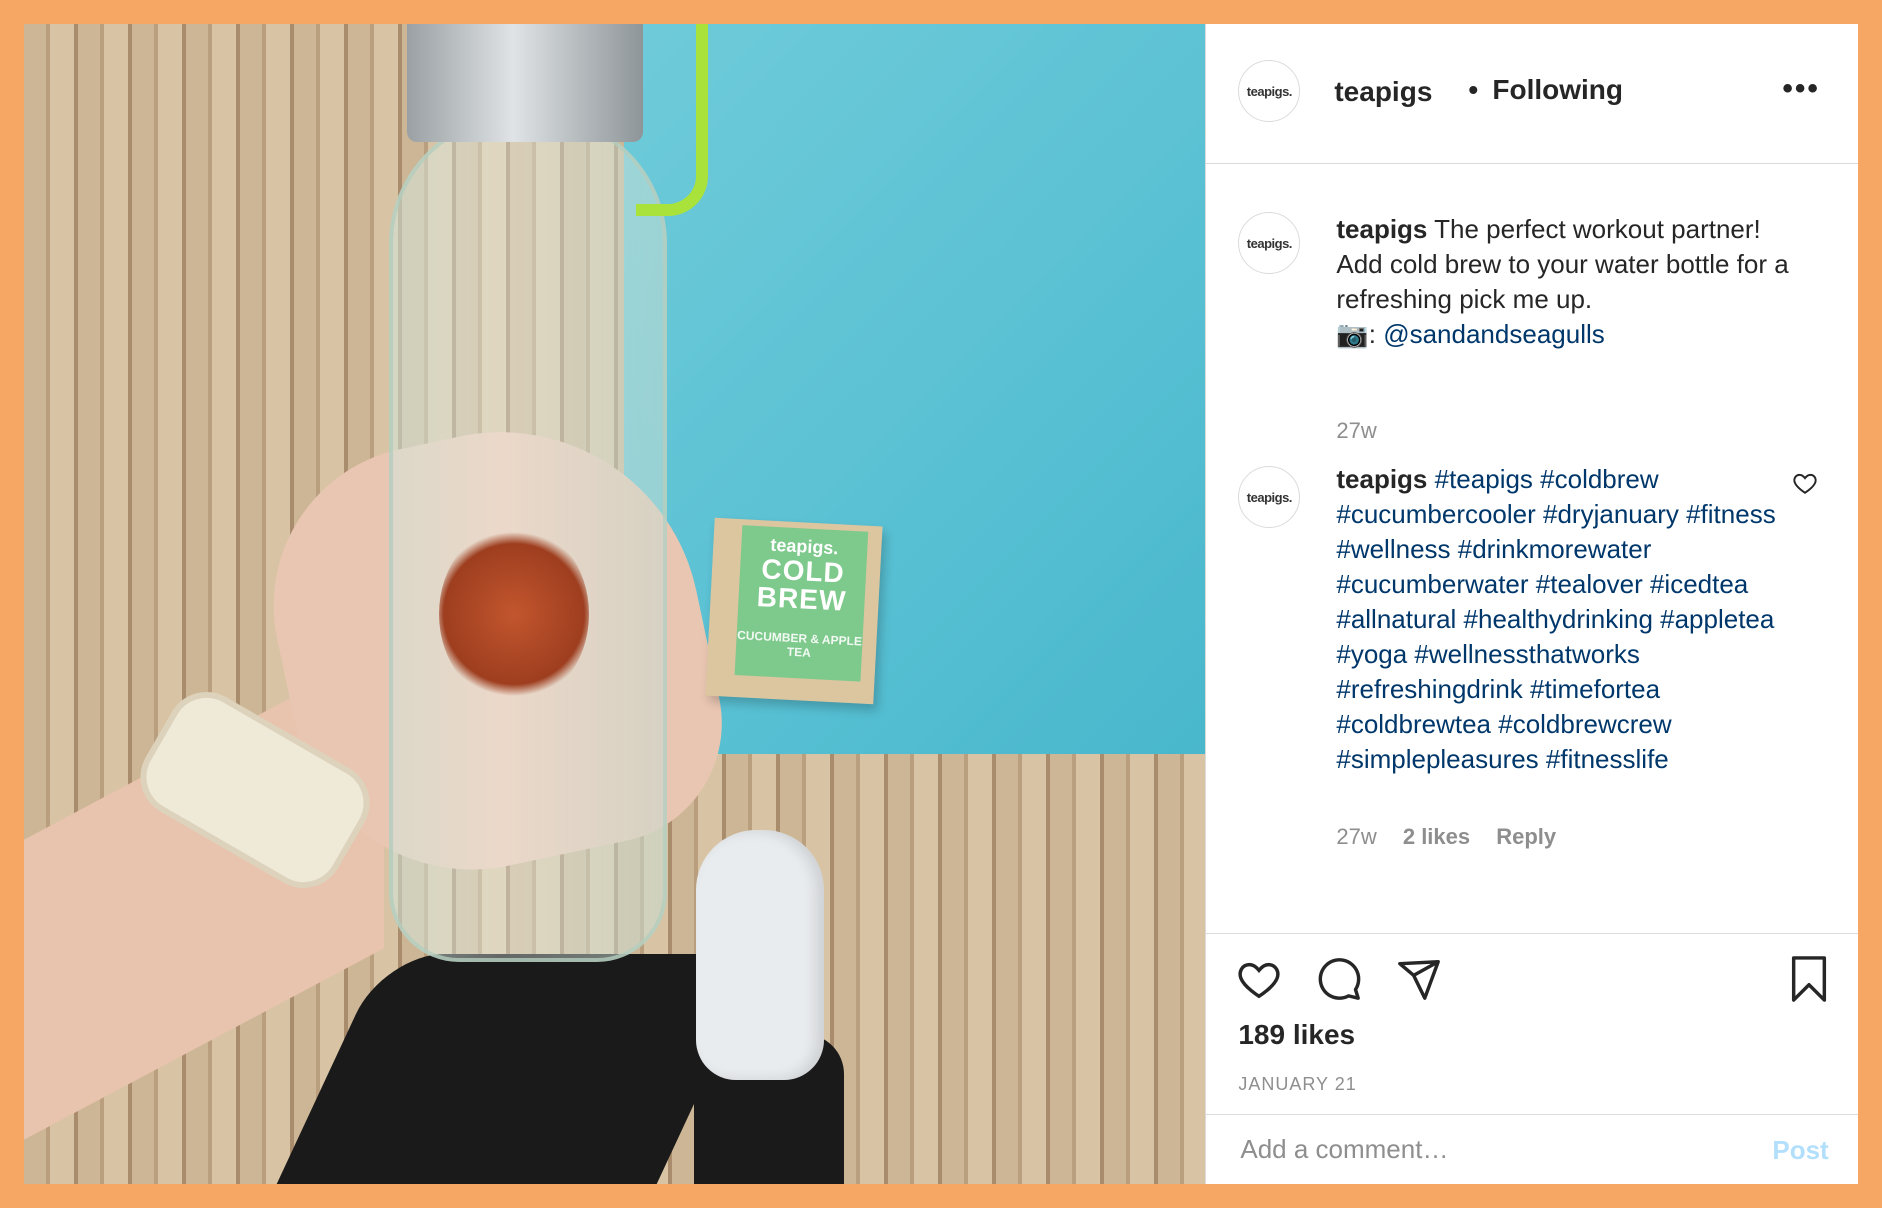 The height and width of the screenshot is (1208, 1882). I want to click on bottle-strap, so click(672, 120).